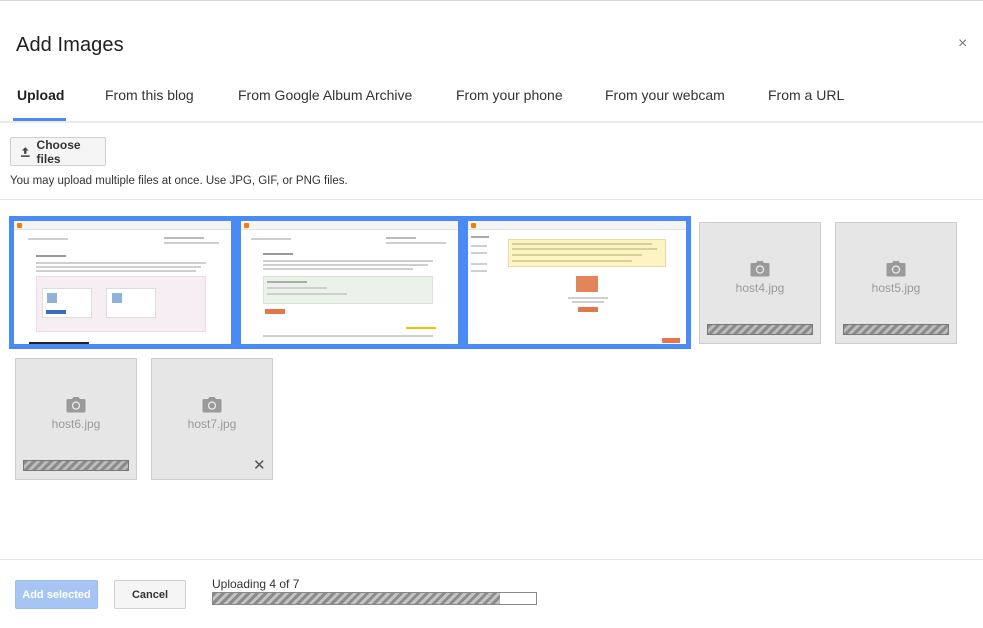 The width and height of the screenshot is (983, 628). What do you see at coordinates (325, 95) in the screenshot?
I see `tab-from-google-album-archive: From Google Album Archive` at bounding box center [325, 95].